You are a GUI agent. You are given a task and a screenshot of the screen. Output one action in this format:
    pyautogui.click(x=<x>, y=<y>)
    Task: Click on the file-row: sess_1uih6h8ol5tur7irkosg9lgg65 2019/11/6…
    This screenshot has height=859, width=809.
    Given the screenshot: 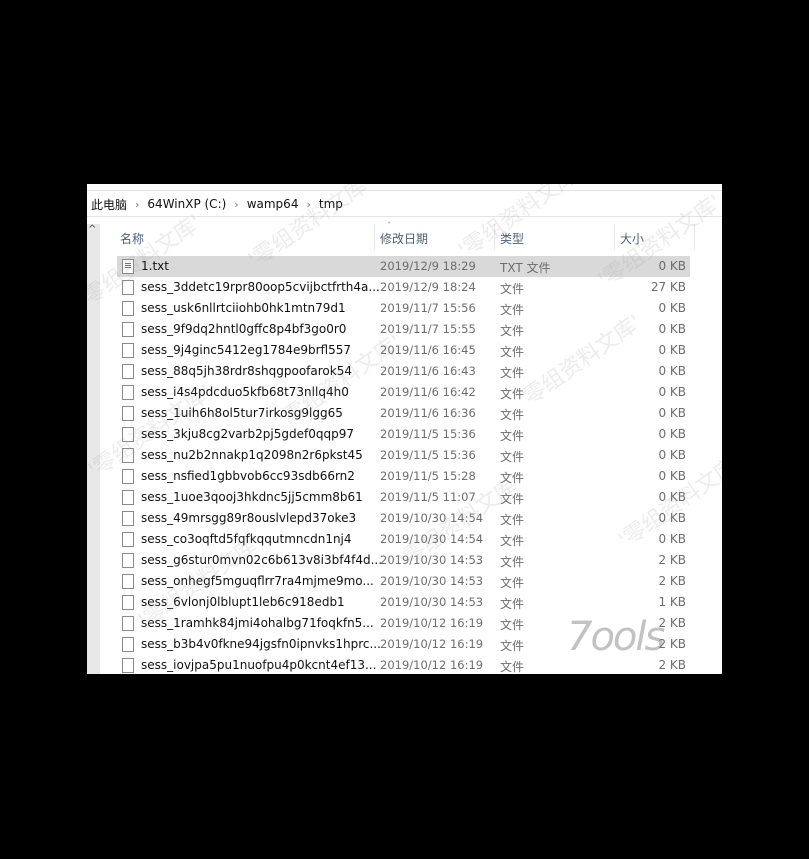 What is the action you would take?
    pyautogui.click(x=403, y=413)
    